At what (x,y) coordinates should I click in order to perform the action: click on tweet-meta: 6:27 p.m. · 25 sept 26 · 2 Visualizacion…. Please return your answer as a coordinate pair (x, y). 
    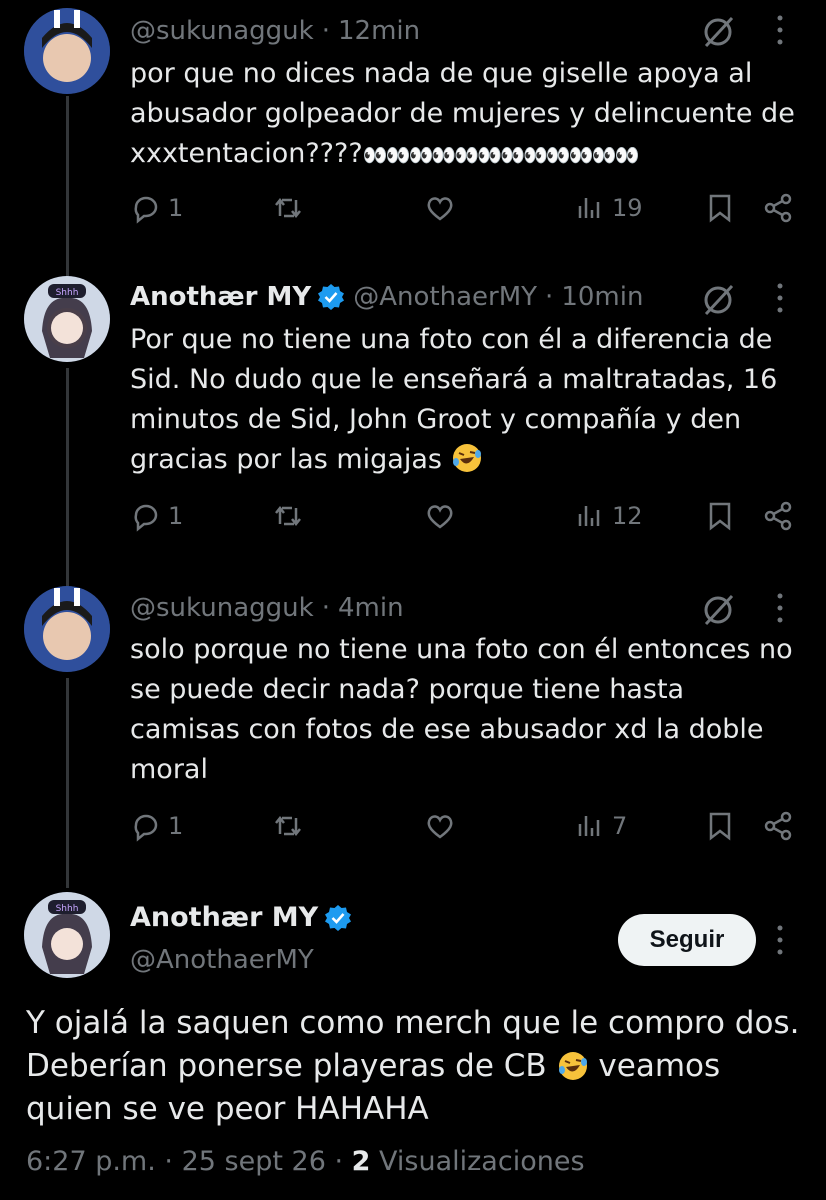
    Looking at the image, I should click on (305, 1161).